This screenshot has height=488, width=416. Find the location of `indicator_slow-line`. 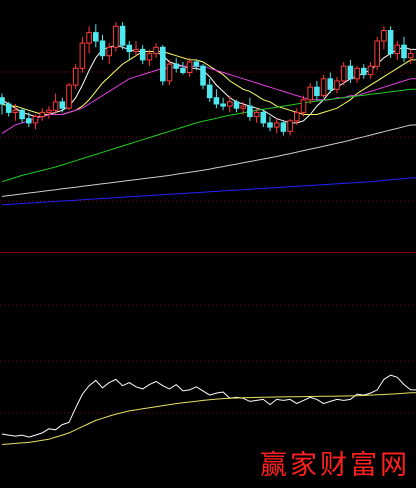

indicator_slow-line is located at coordinates (208, 418).